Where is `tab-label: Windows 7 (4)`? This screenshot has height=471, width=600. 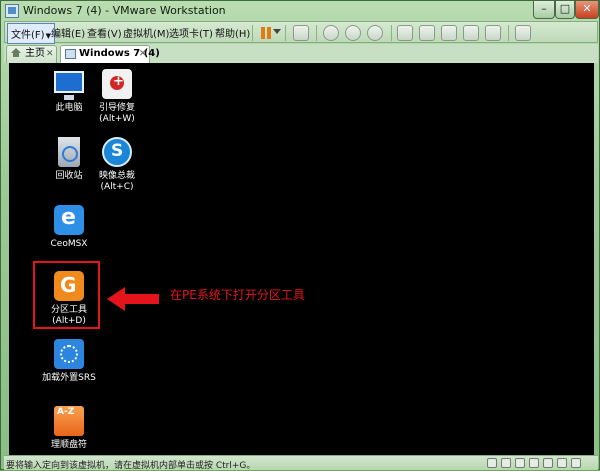 tab-label: Windows 7 (4) is located at coordinates (119, 53).